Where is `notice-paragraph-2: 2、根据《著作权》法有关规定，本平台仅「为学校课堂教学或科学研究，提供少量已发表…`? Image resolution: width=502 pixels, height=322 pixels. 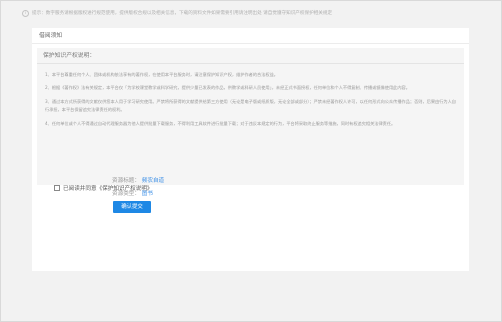 notice-paragraph-2: 2、根据《著作权》法有关规定，本平台仅「为学校课堂教学或科学研究，提供少量已发表… is located at coordinates (227, 88).